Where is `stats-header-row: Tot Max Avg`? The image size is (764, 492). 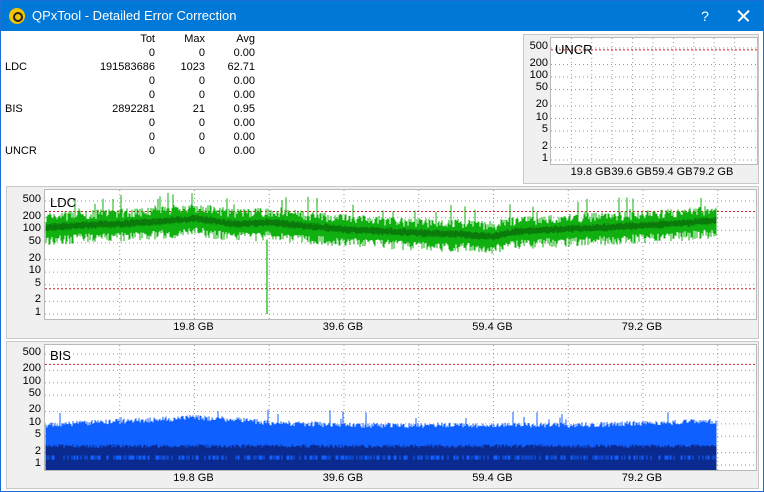 stats-header-row: Tot Max Avg is located at coordinates (132, 40).